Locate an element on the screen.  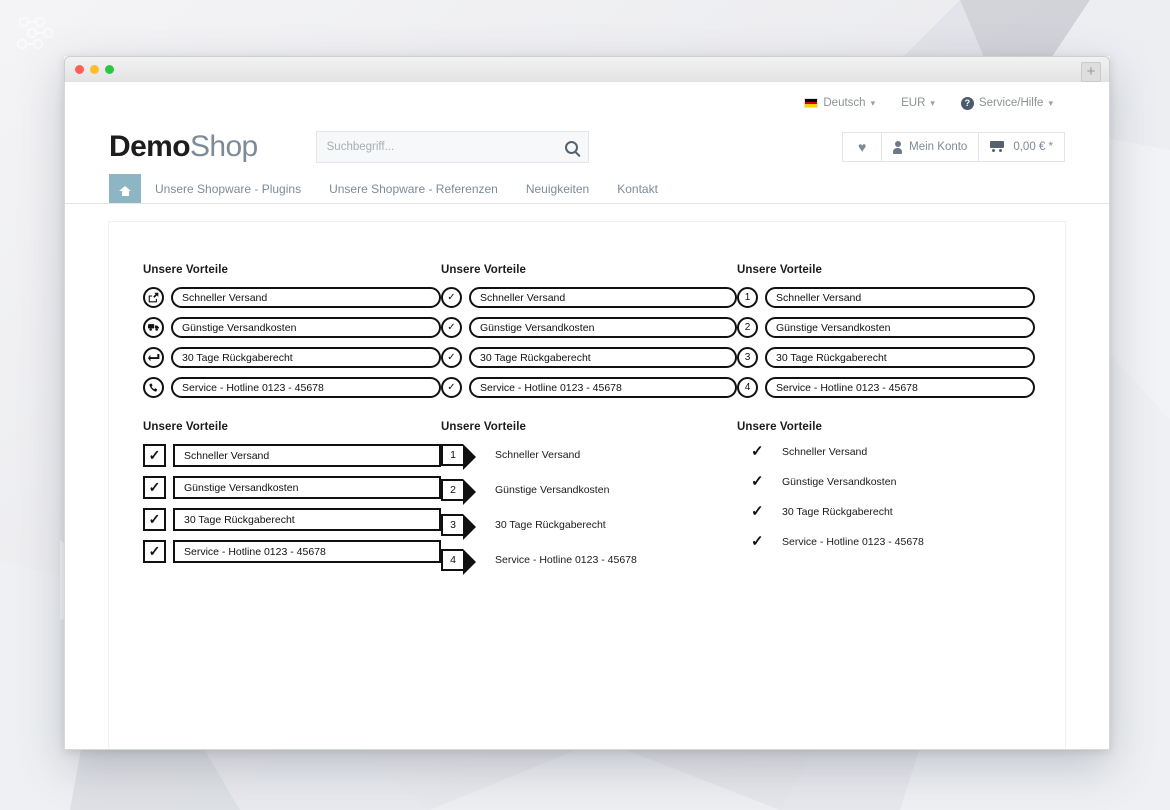
nav-item-neuigkeiten: Neuigkeiten is located at coordinates (557, 188).